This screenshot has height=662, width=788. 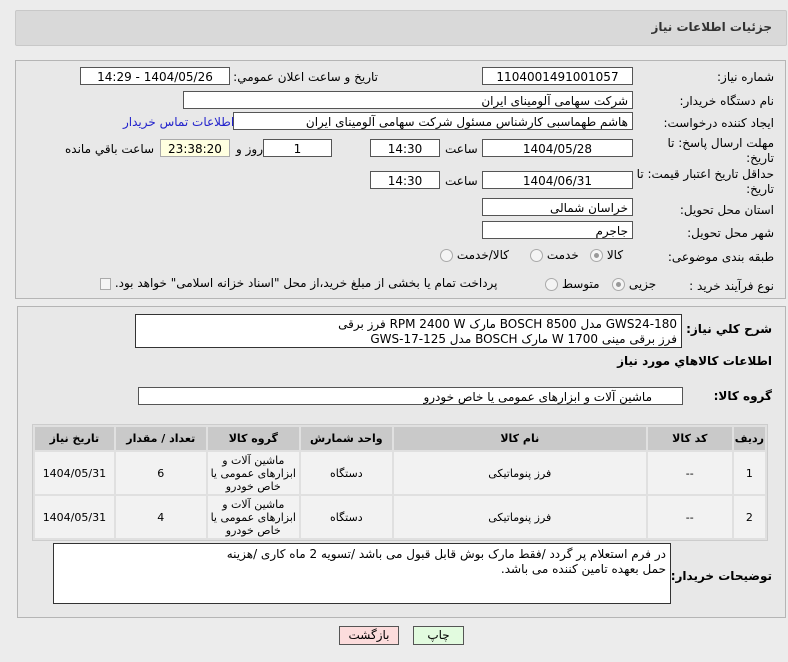 I want to click on buyer-field: شرکت سهامی آلومینای ایران, so click(x=408, y=100).